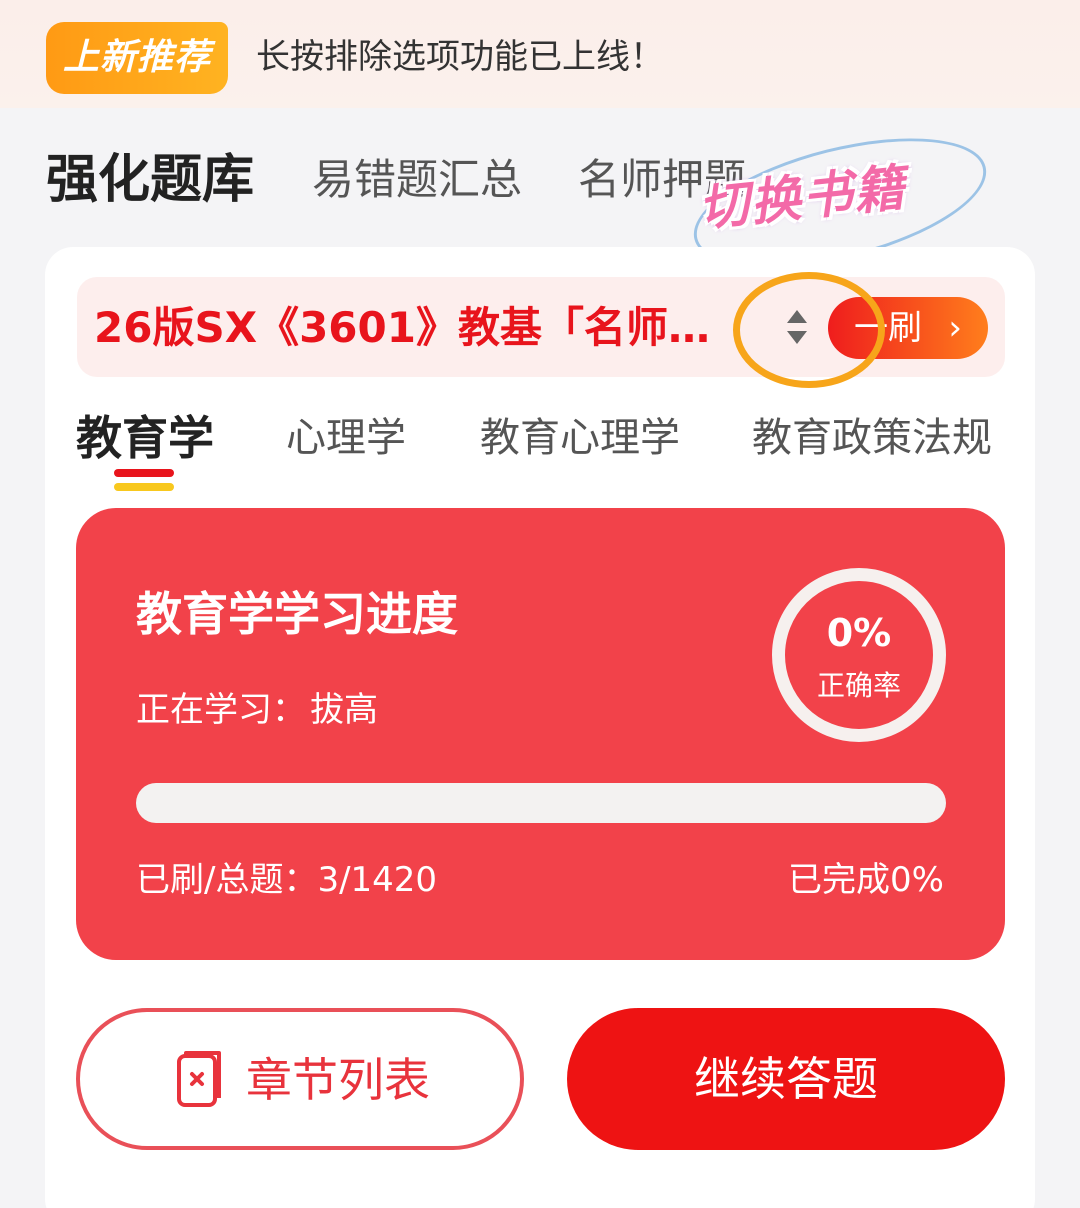  Describe the element at coordinates (221, 710) in the screenshot. I see `current-study-label: 正在学习：` at that location.